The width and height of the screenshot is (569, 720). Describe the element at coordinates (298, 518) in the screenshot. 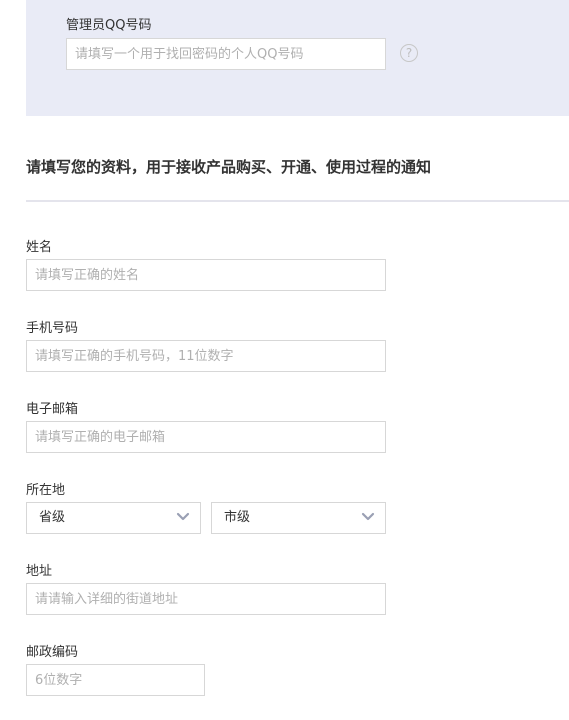

I see `city-select: 市级` at that location.